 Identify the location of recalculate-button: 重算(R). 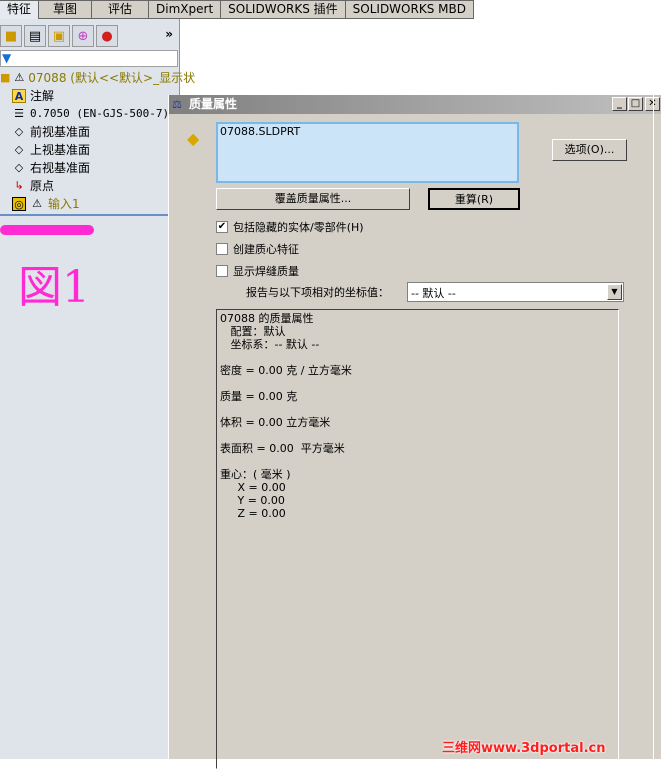
(474, 199).